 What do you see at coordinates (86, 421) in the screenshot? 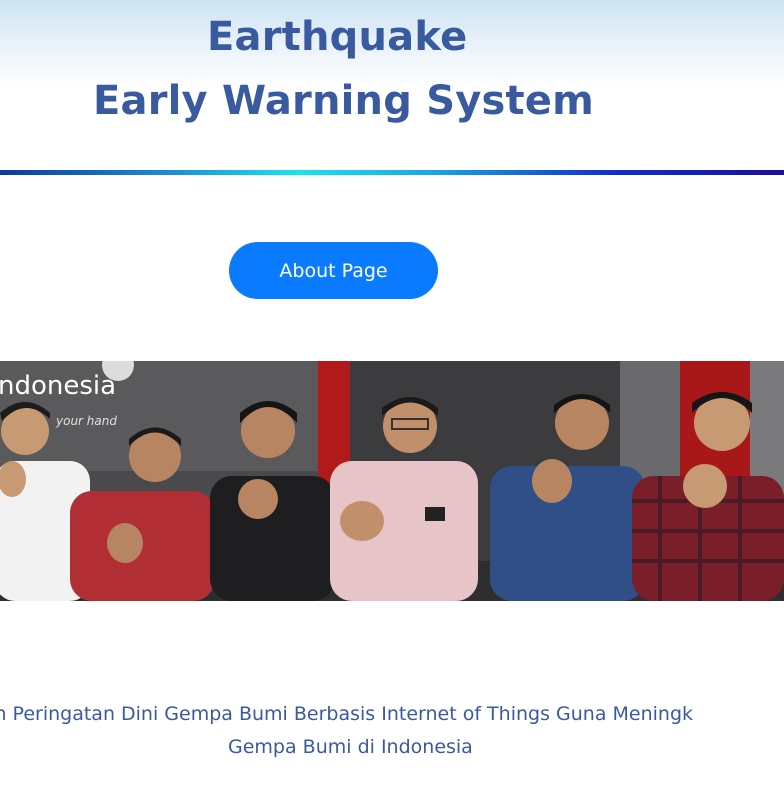
I see `sign-subtext: your hand` at bounding box center [86, 421].